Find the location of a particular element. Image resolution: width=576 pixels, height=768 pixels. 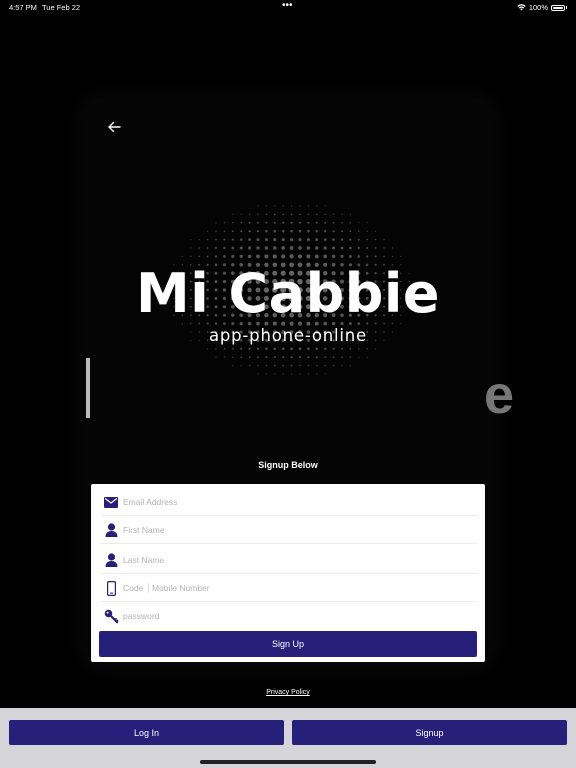

signup-heading: Signup Below is located at coordinates (288, 465).